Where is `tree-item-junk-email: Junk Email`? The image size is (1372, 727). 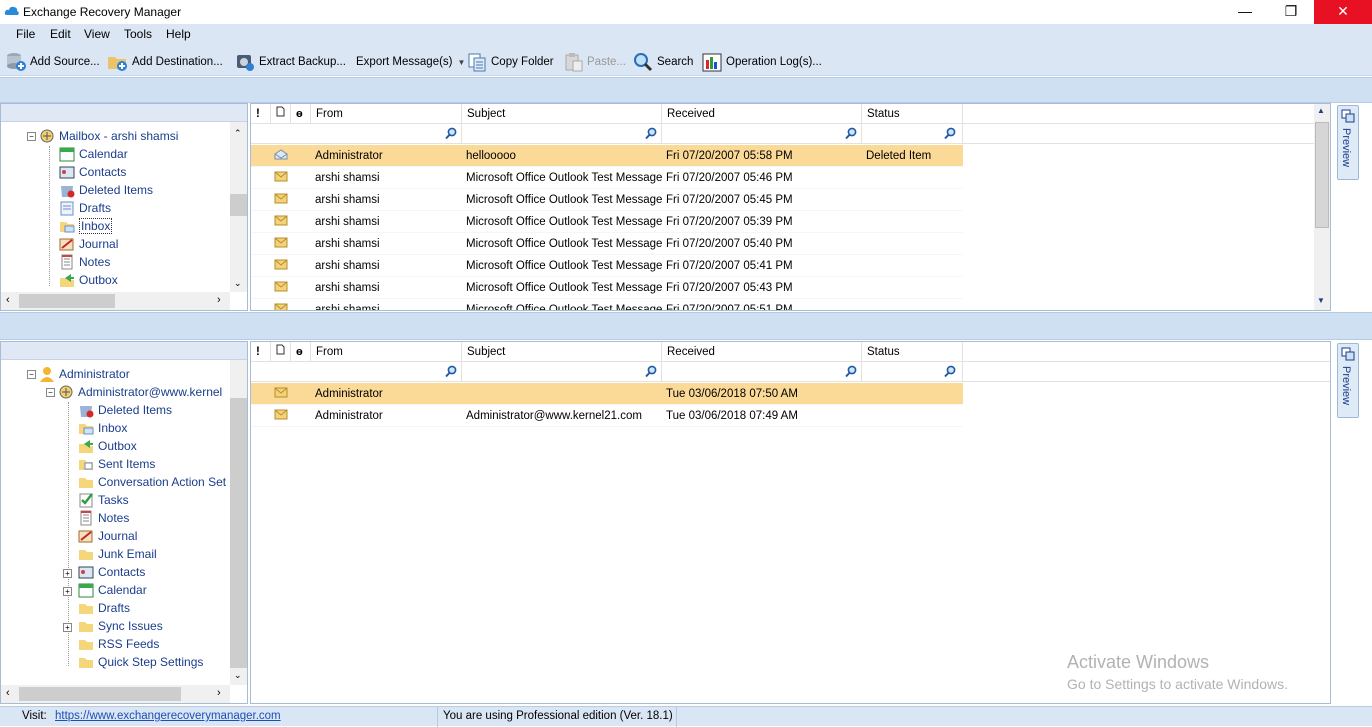 tree-item-junk-email: Junk Email is located at coordinates (152, 554).